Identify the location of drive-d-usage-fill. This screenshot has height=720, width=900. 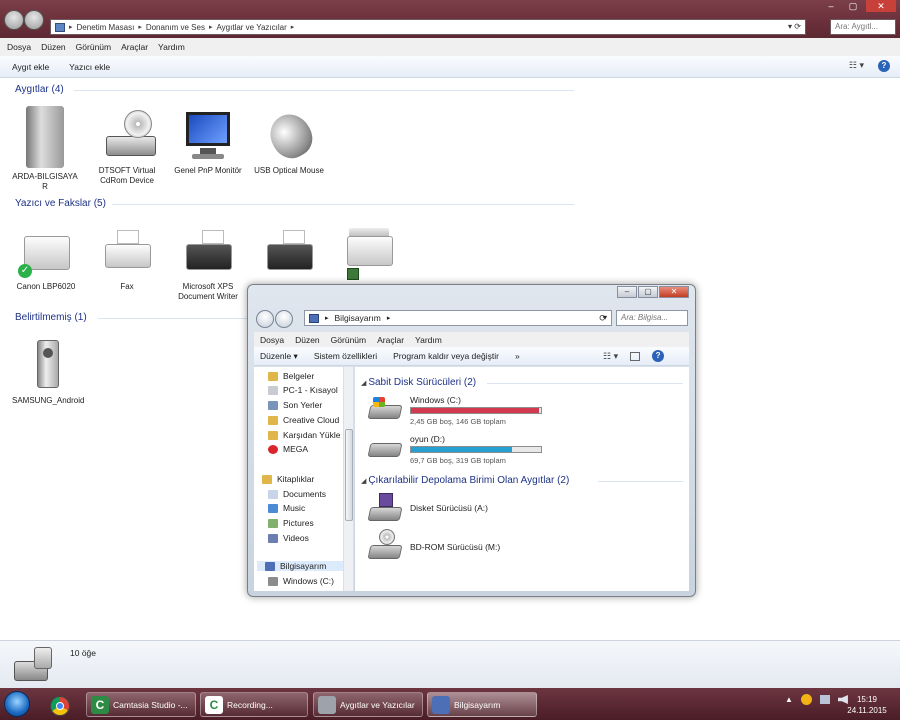
(462, 449).